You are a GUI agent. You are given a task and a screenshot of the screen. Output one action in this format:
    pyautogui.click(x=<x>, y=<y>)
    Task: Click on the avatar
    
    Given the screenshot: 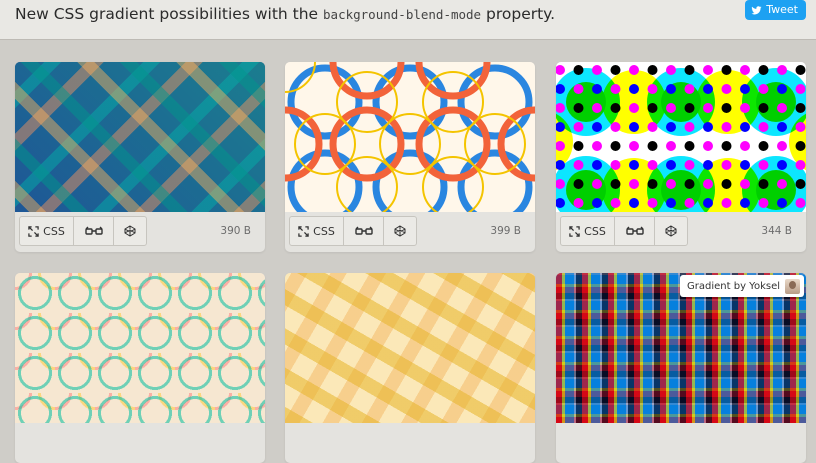 What is the action you would take?
    pyautogui.click(x=792, y=286)
    